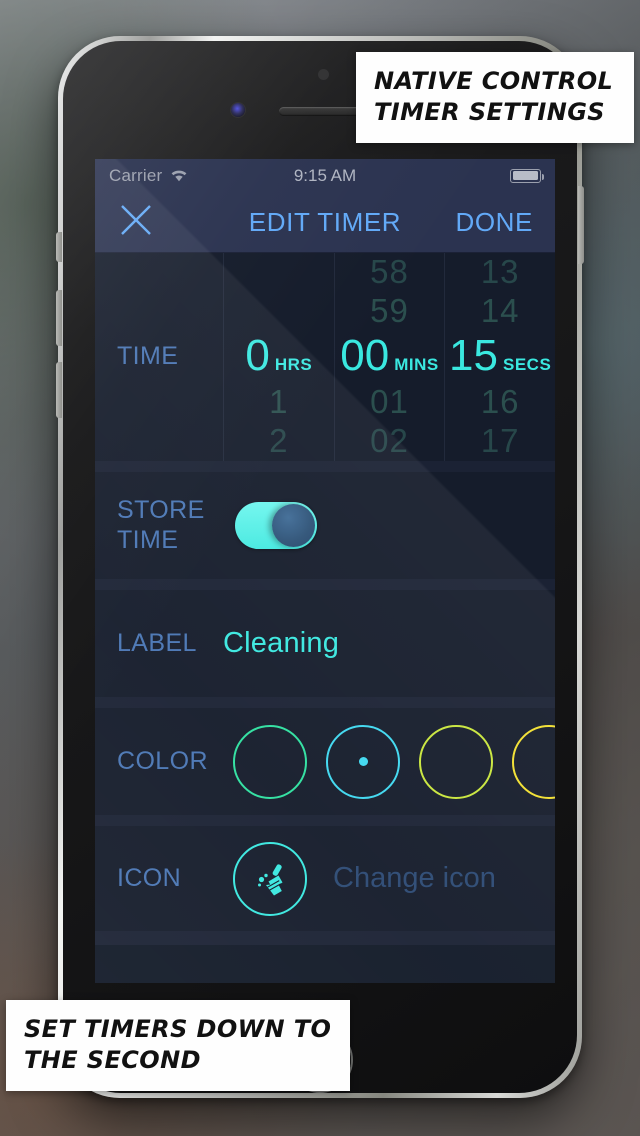  I want to click on color-swatch-yellowgreen, so click(456, 761).